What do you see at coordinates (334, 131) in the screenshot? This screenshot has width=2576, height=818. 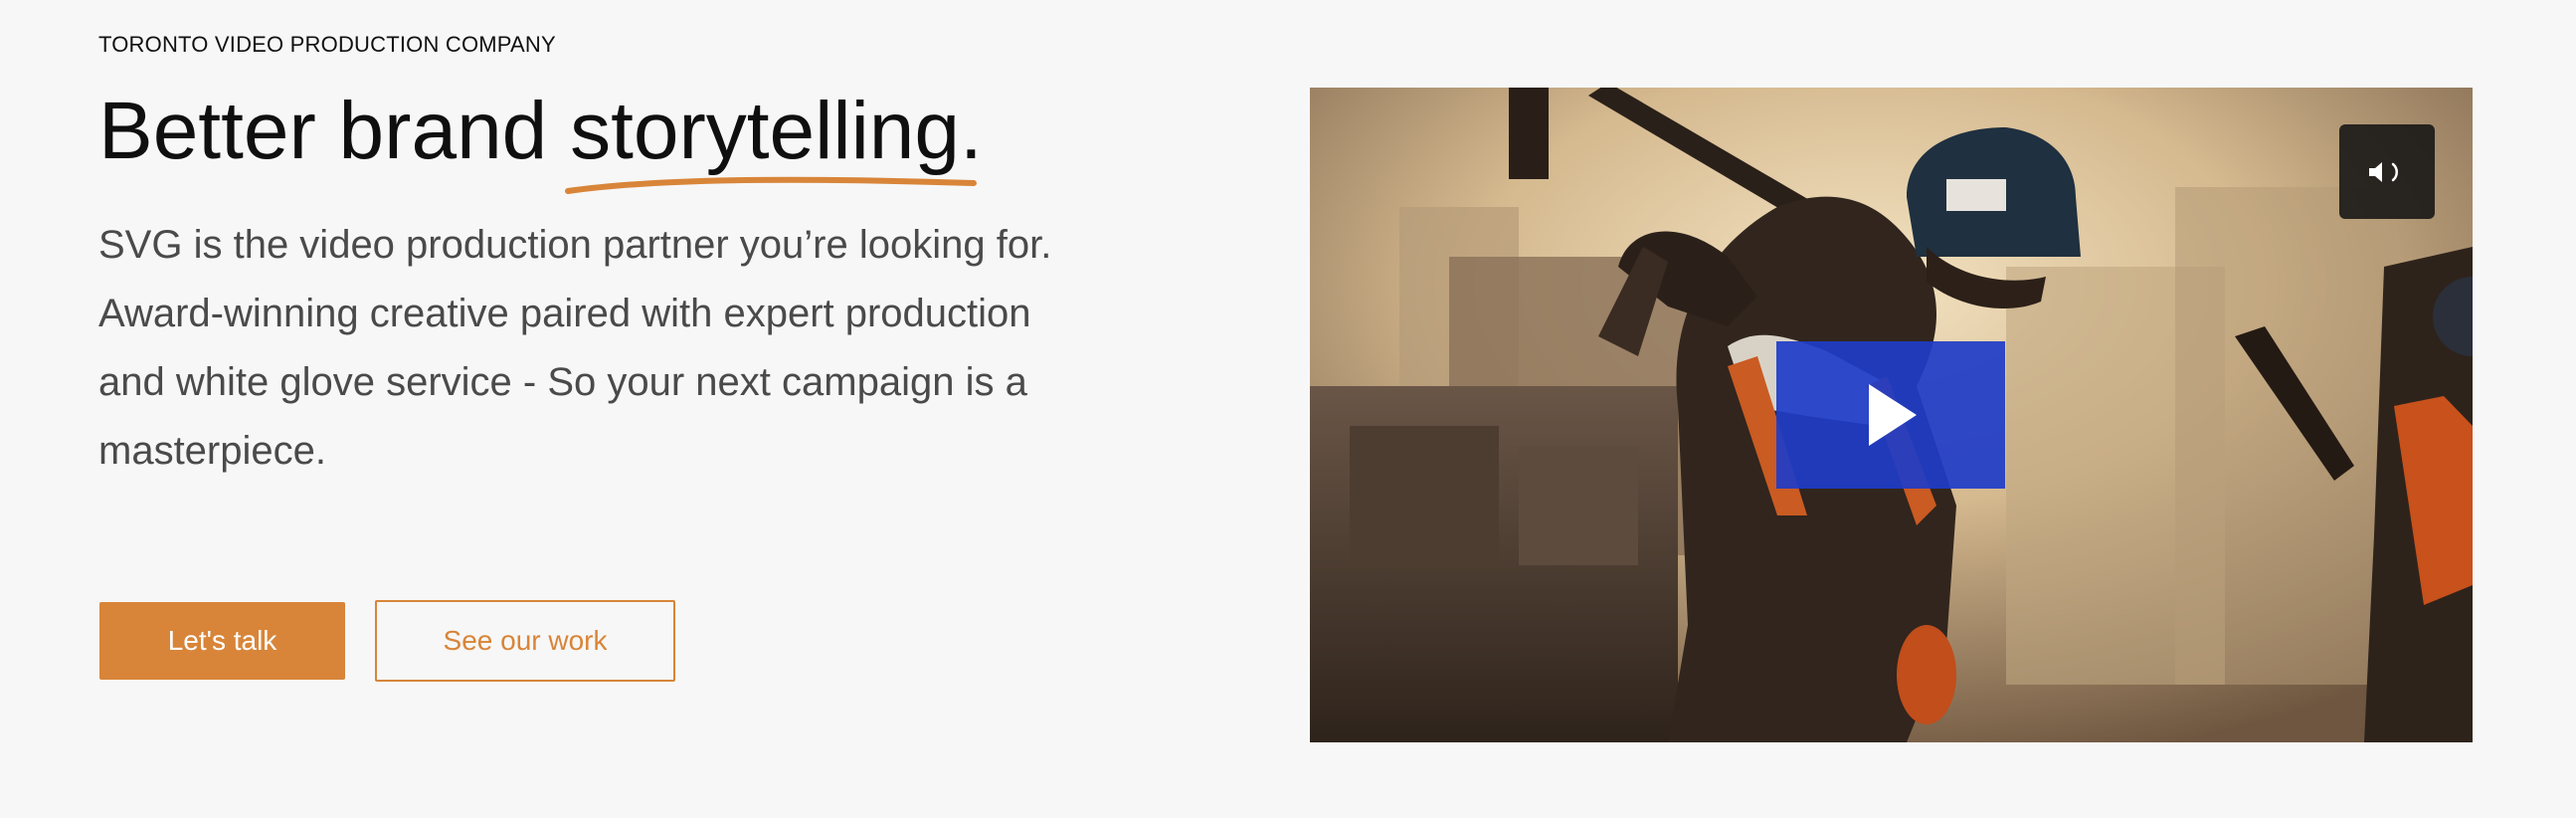 I see `headline-start: Better brand` at bounding box center [334, 131].